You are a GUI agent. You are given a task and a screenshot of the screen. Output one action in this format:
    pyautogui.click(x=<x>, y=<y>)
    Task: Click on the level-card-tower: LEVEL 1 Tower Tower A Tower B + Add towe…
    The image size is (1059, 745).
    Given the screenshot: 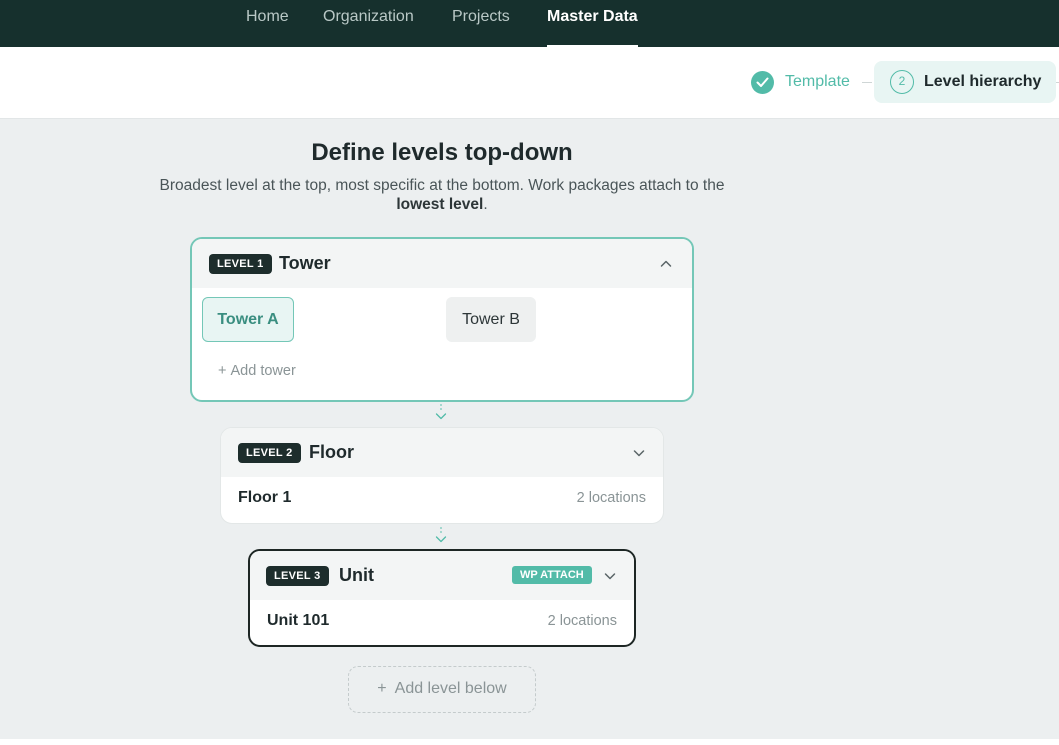 What is the action you would take?
    pyautogui.click(x=442, y=319)
    